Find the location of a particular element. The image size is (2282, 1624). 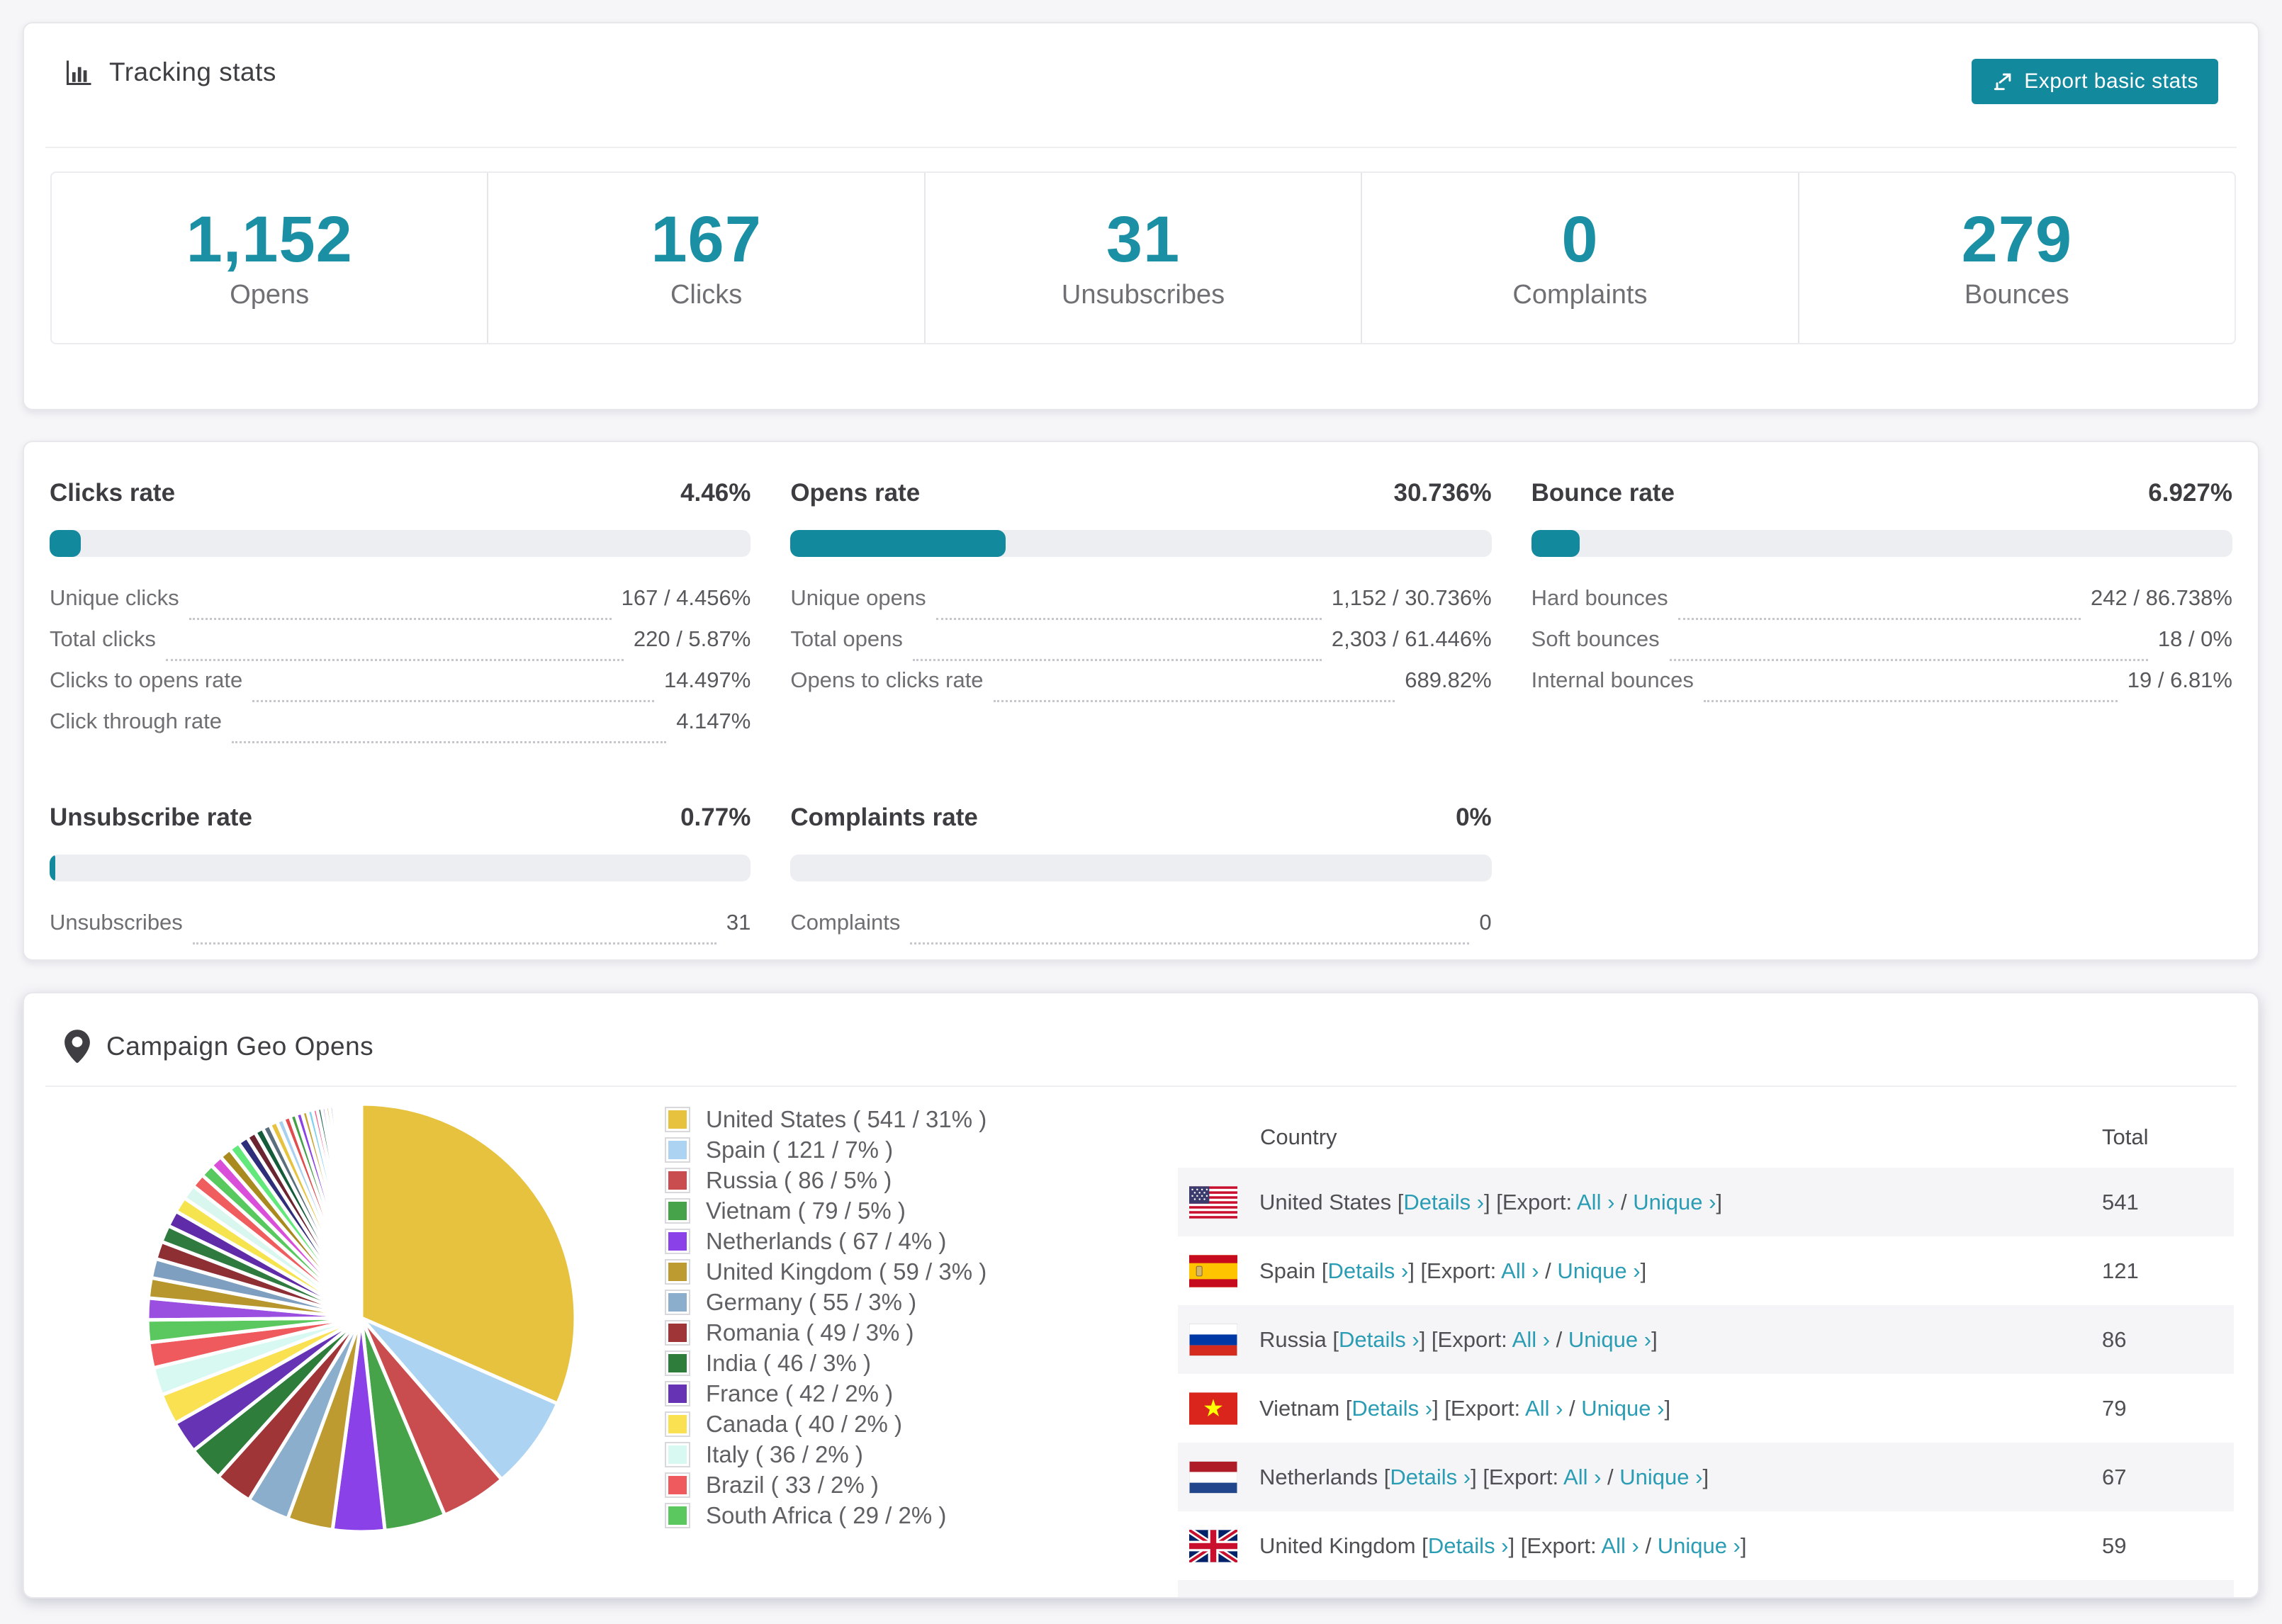

details-link-russia: Details › is located at coordinates (1380, 1340).